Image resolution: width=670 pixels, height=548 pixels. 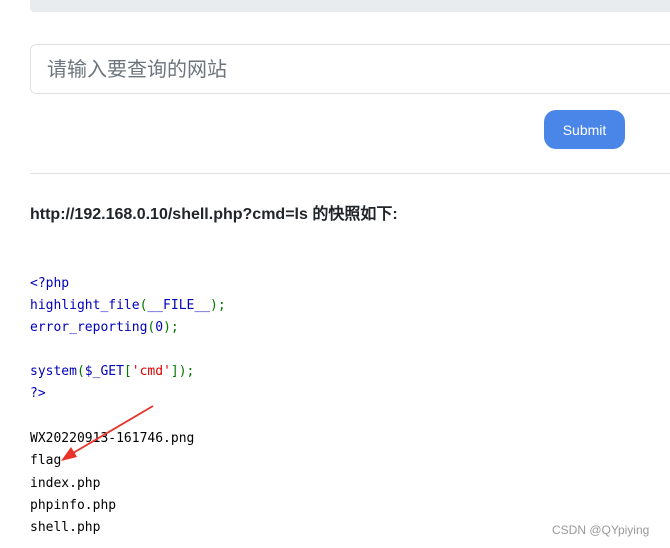 What do you see at coordinates (350, 6) in the screenshot?
I see `top-bar` at bounding box center [350, 6].